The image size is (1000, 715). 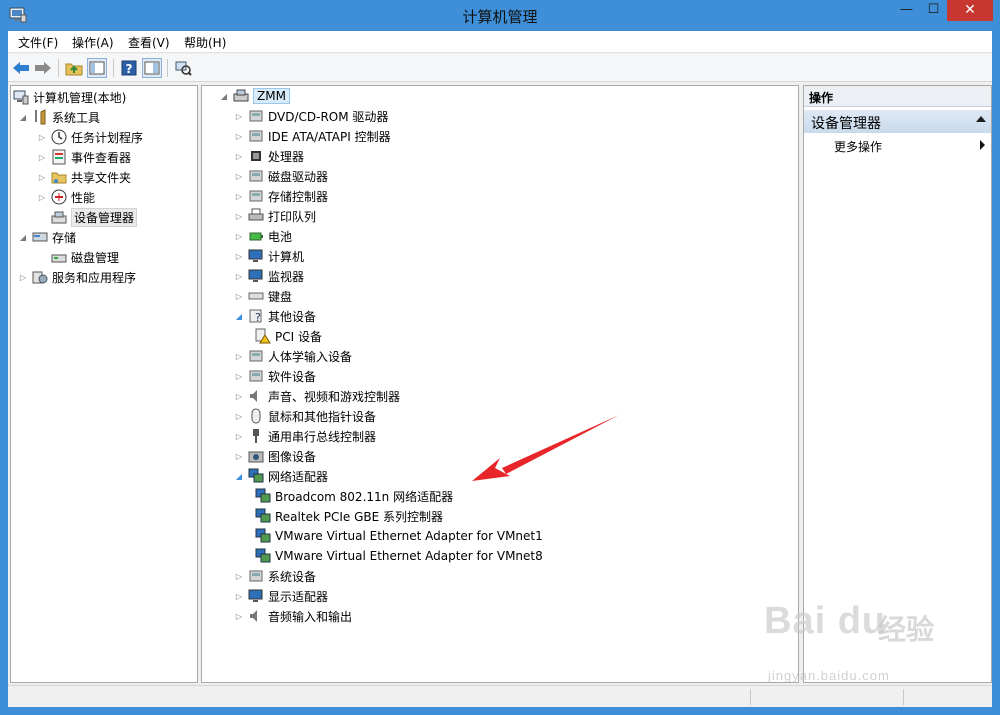 What do you see at coordinates (304, 416) in the screenshot?
I see `device-category-item: ▷ 鼠标和其他指针设备` at bounding box center [304, 416].